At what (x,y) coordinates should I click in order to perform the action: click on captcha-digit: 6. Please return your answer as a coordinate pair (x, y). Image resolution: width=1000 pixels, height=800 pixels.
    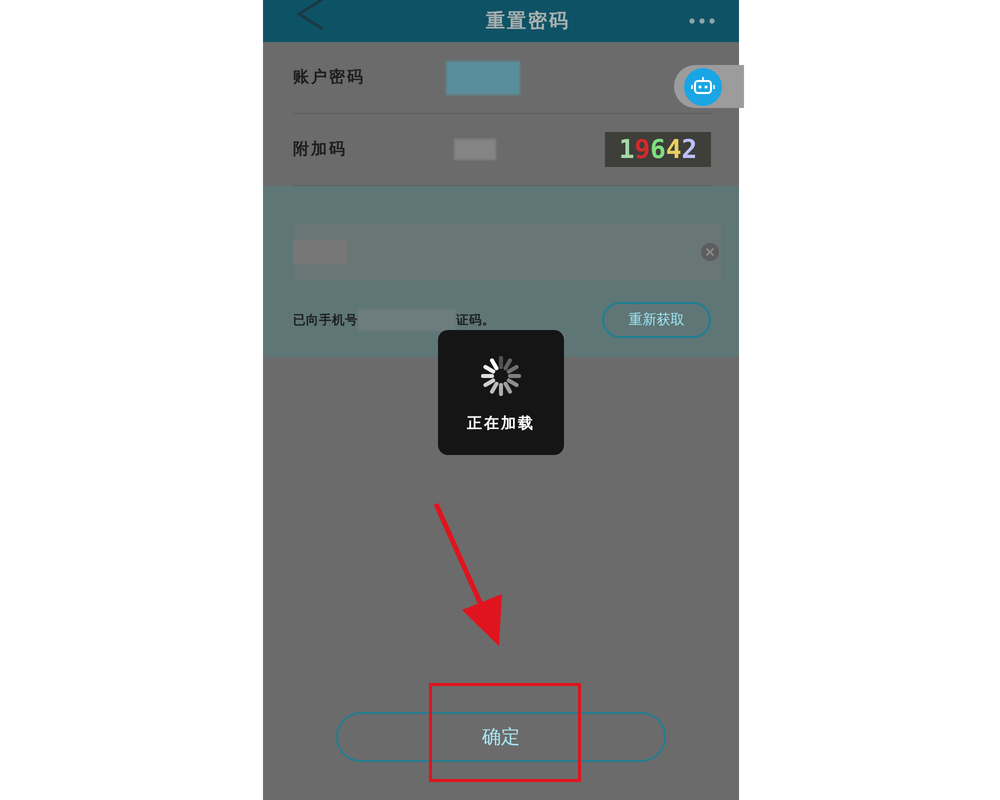
    Looking at the image, I should click on (658, 149).